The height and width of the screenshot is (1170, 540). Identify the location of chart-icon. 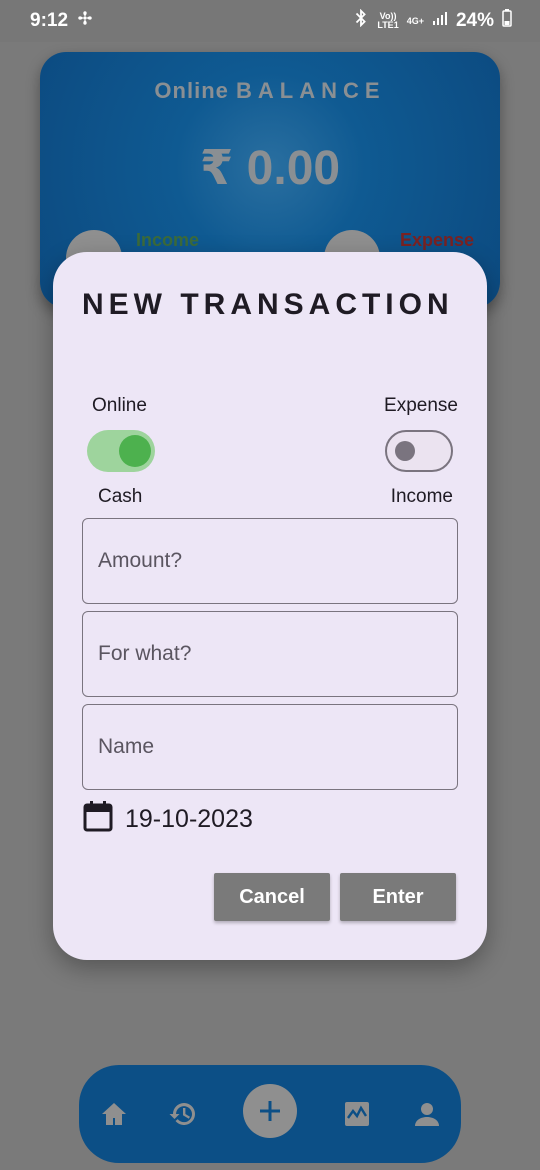
(357, 1114).